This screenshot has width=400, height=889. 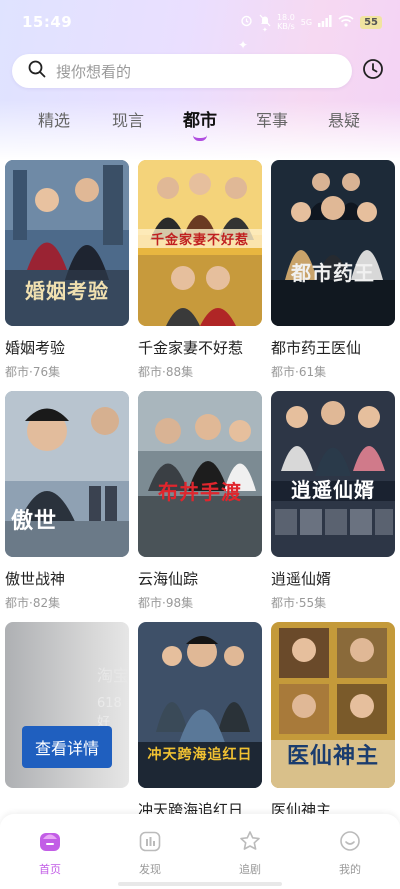 What do you see at coordinates (350, 869) in the screenshot?
I see `nav-label: 我的` at bounding box center [350, 869].